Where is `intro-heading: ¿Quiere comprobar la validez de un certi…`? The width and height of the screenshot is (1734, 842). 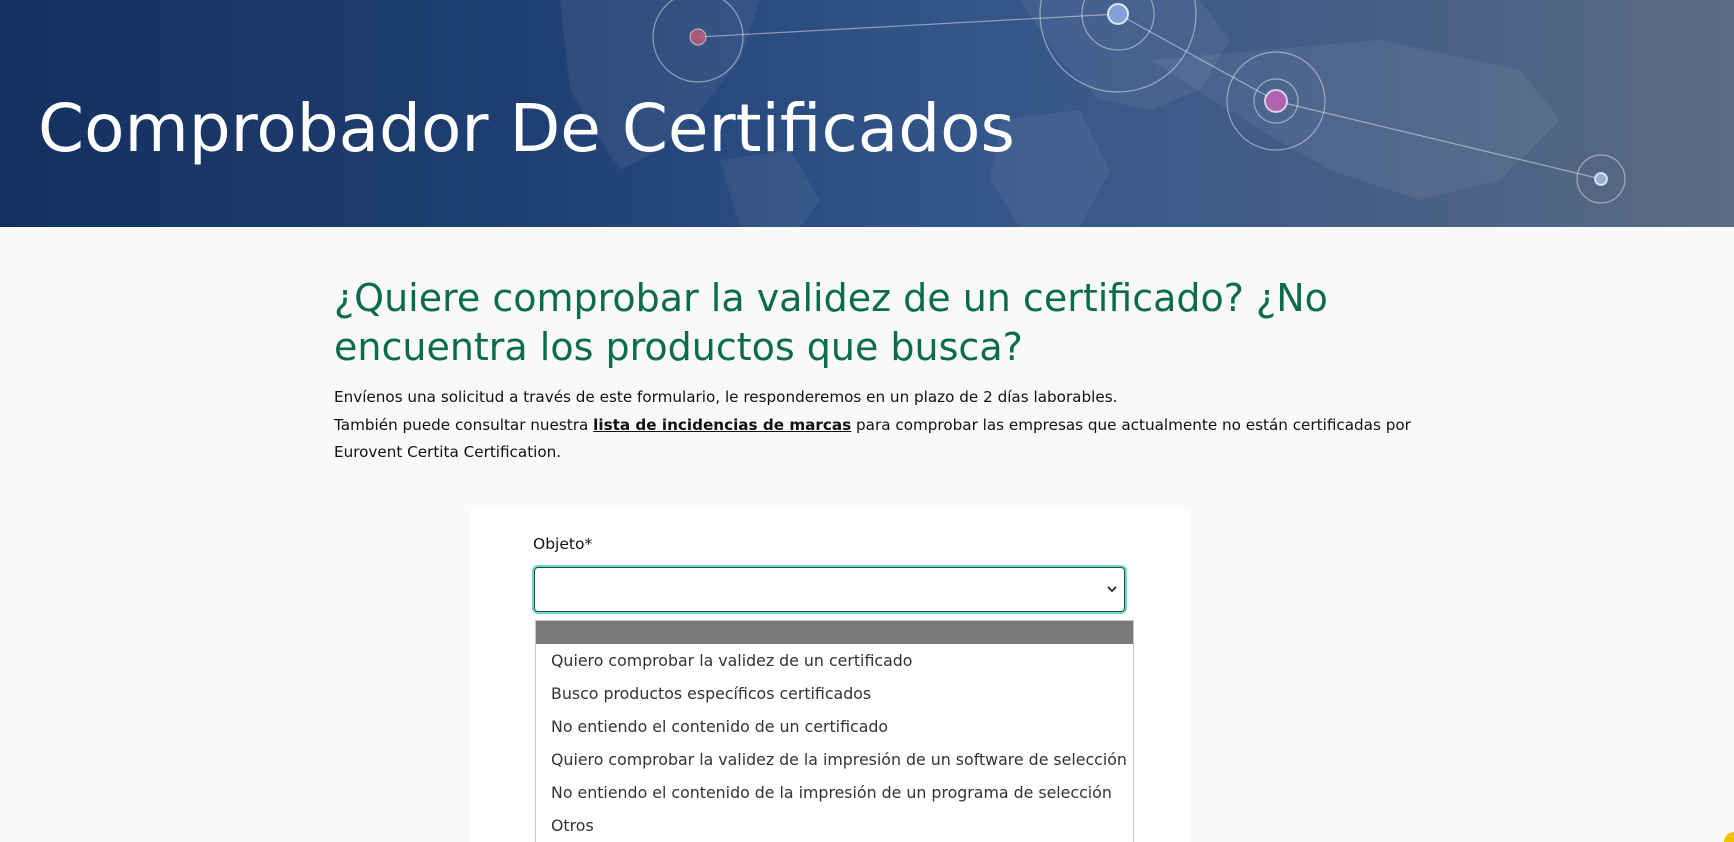
intro-heading: ¿Quiere comprobar la validez de un certi… is located at coordinates (831, 322).